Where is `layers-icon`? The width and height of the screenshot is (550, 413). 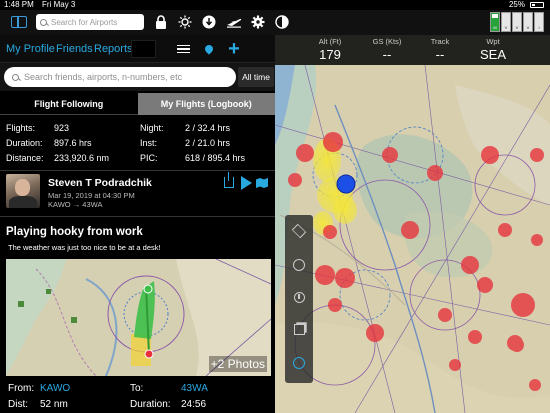 layers-icon is located at coordinates (299, 231).